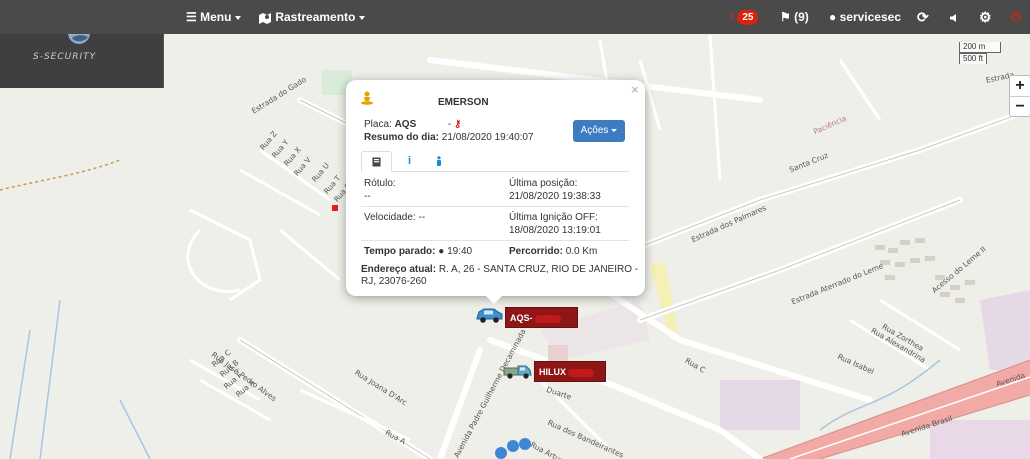 The height and width of the screenshot is (459, 1030). I want to click on velocidade-label: Velocidade:, so click(390, 217).